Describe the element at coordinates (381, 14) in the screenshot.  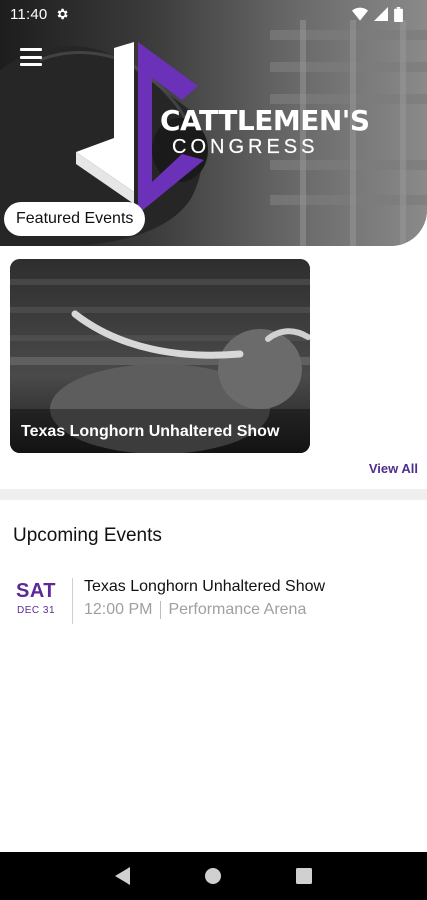
I see `signal-icon` at that location.